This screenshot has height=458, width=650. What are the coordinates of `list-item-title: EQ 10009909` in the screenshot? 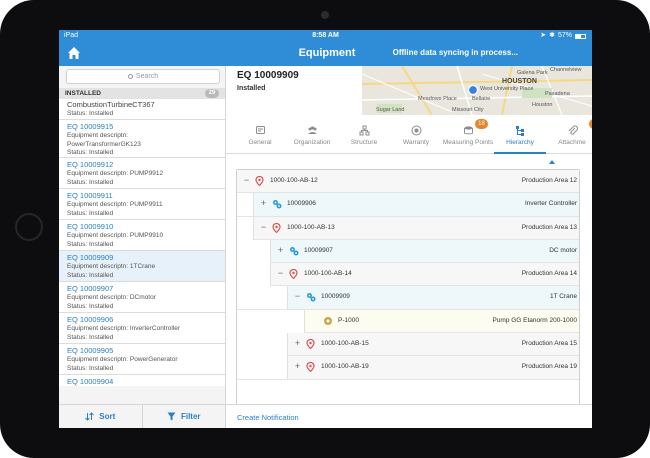 It's located at (90, 257).